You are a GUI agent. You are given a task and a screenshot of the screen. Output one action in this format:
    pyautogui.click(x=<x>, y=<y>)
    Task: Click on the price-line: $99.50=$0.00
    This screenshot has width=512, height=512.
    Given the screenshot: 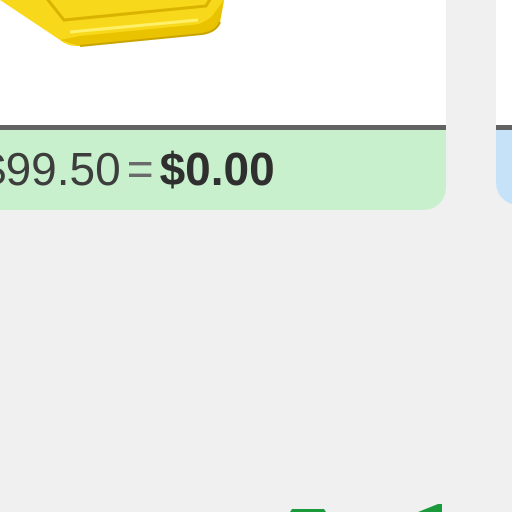 What is the action you would take?
    pyautogui.click(x=137, y=169)
    